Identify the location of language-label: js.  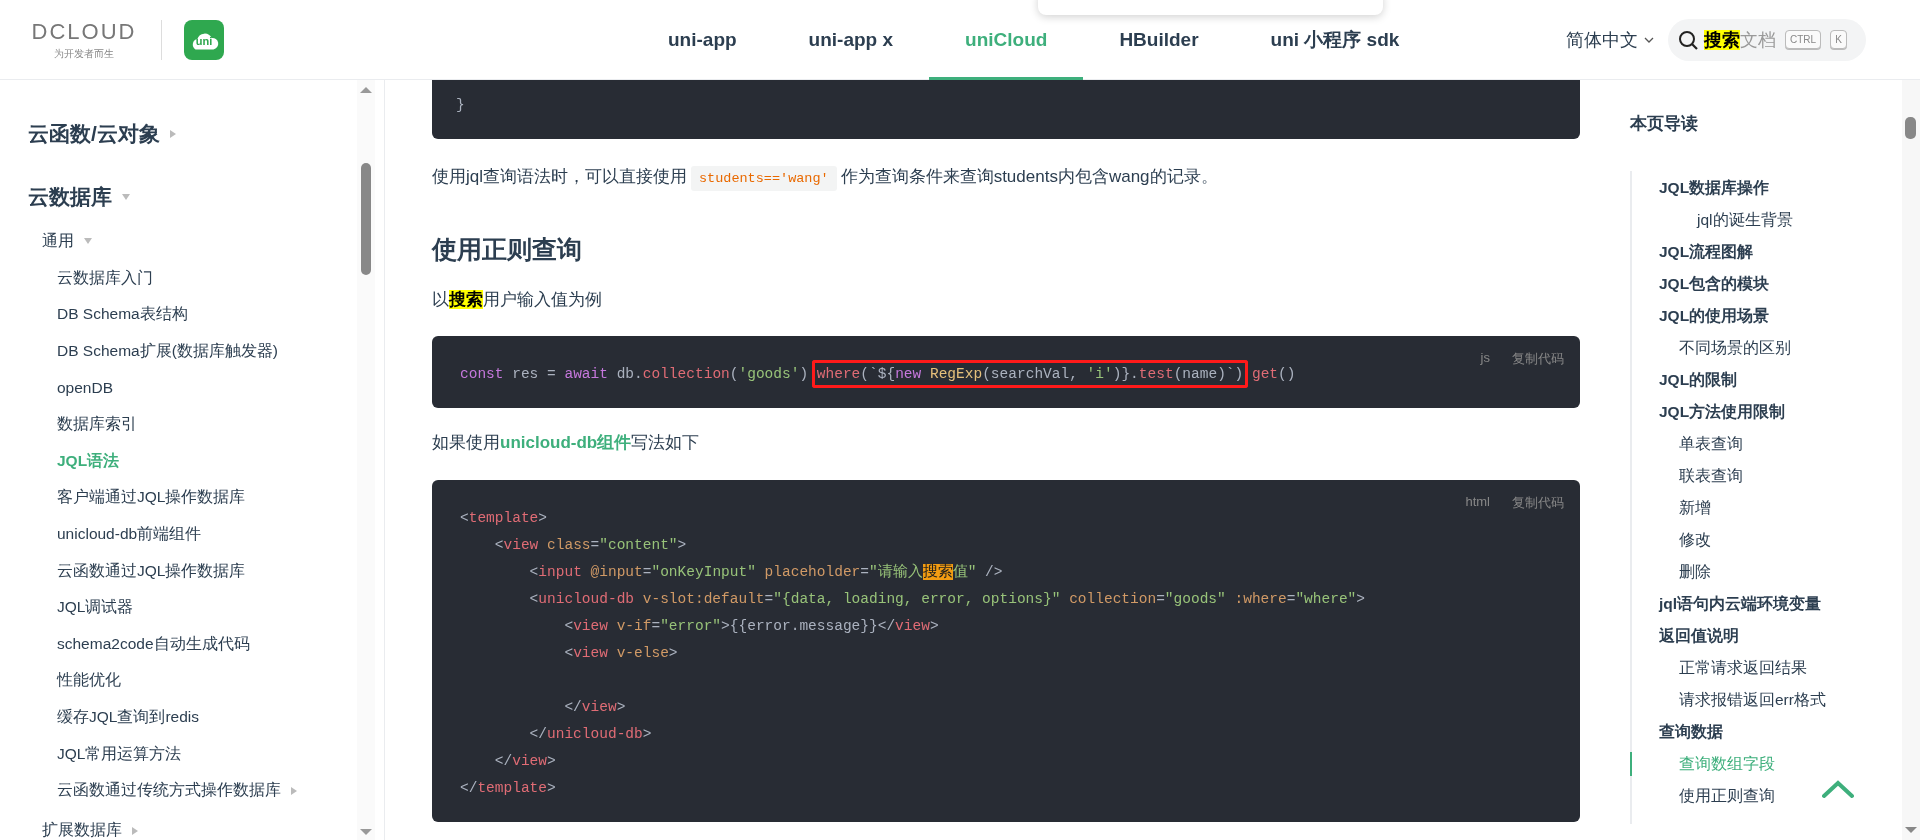
(1485, 358).